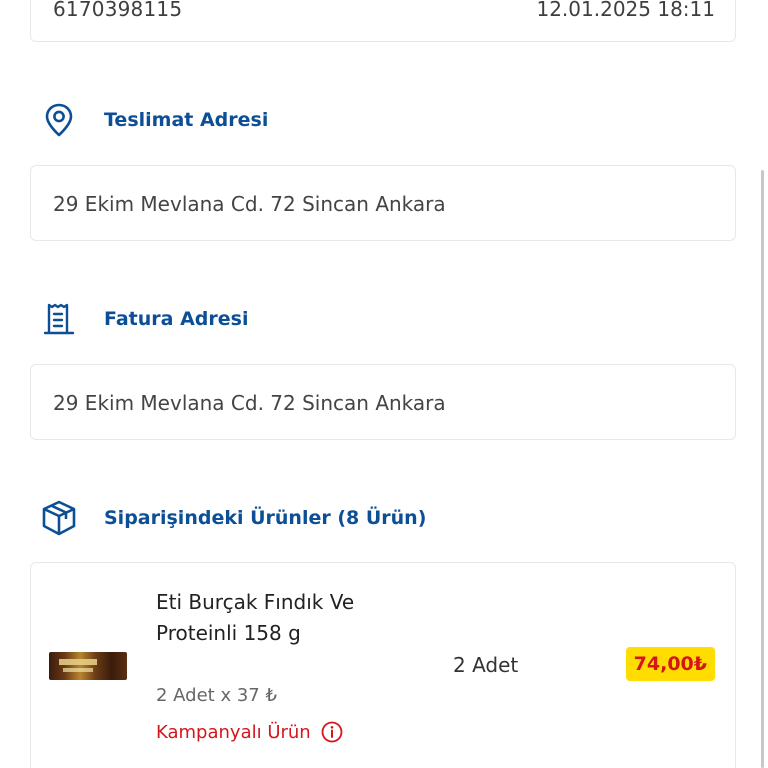 This screenshot has height=768, width=768. Describe the element at coordinates (332, 732) in the screenshot. I see `info-icon` at that location.